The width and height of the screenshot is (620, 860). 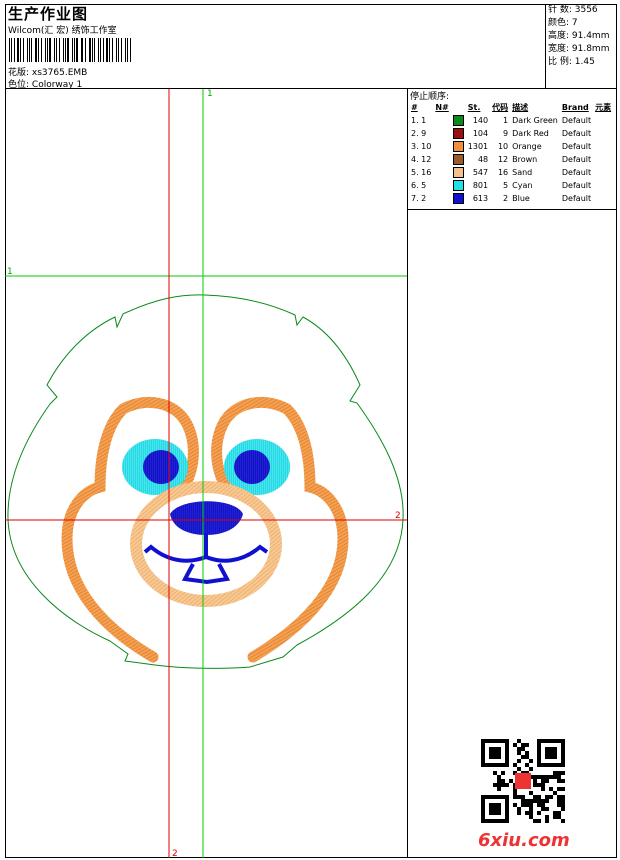 What do you see at coordinates (210, 94) in the screenshot?
I see `axis-v1-label: 1` at bounding box center [210, 94].